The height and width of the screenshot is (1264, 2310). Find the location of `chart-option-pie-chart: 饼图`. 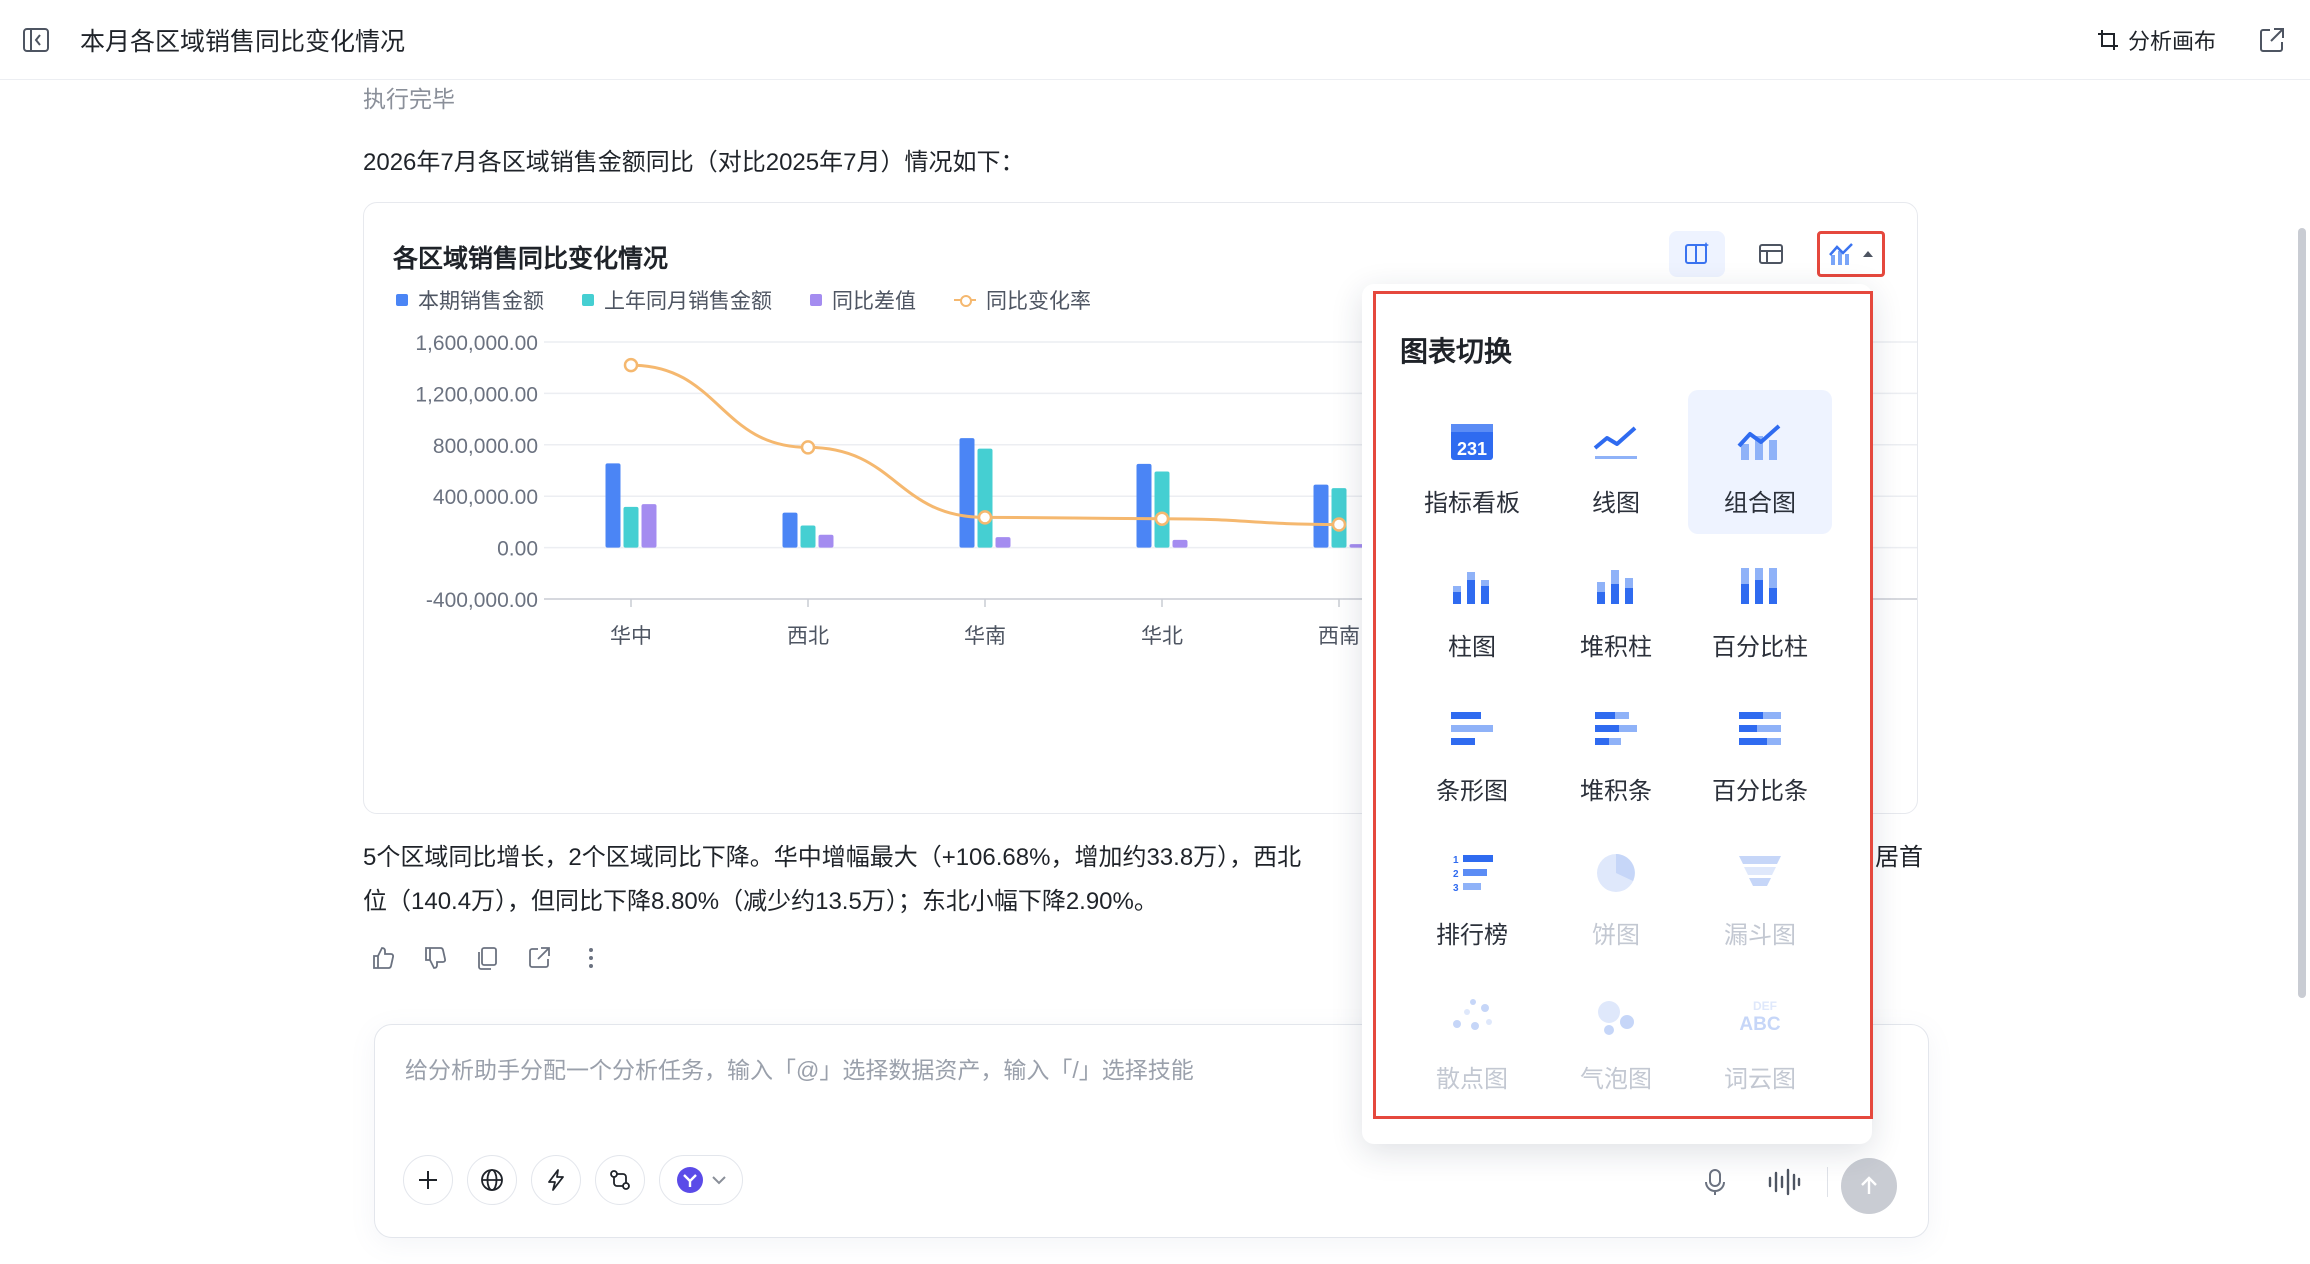

chart-option-pie-chart: 饼图 is located at coordinates (1616, 894).